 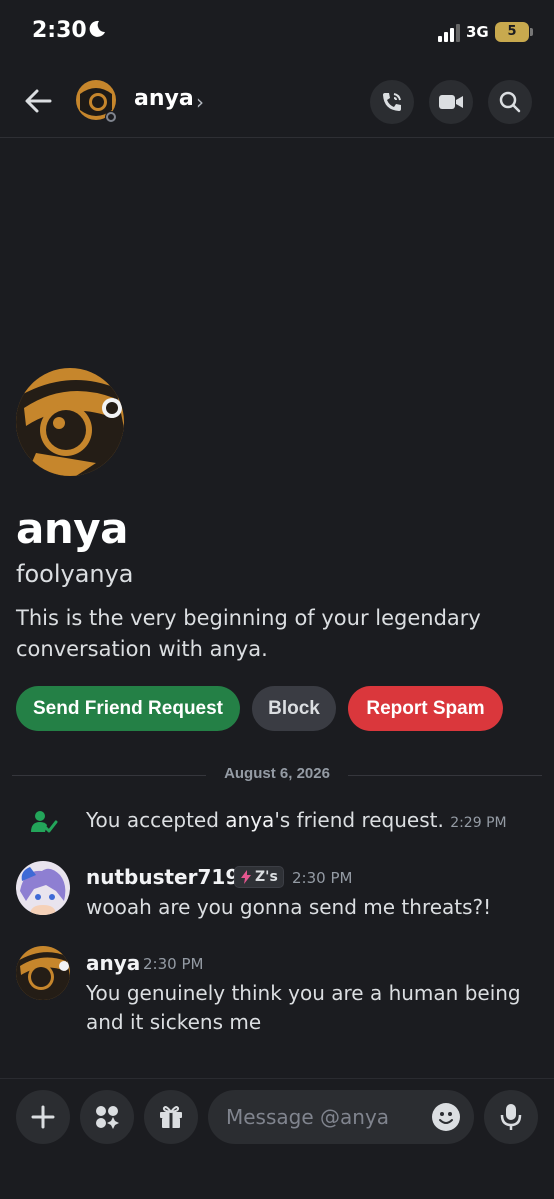 I want to click on plus-icon, so click(x=43, y=1117).